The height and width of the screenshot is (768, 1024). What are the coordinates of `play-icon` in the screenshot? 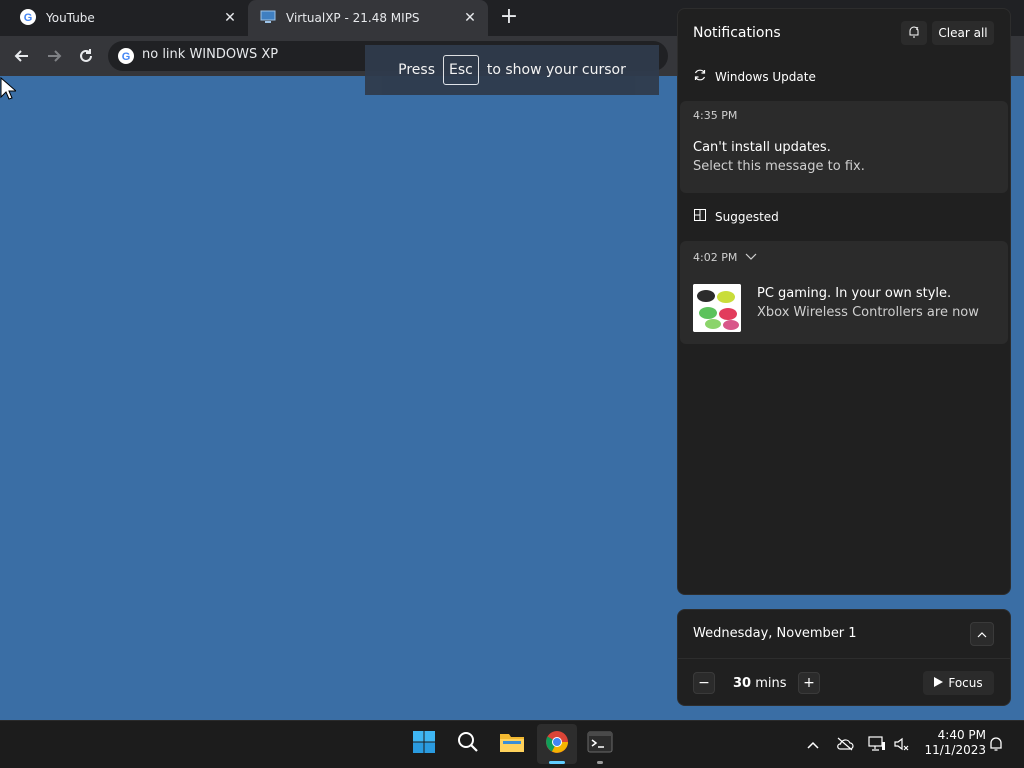 It's located at (939, 683).